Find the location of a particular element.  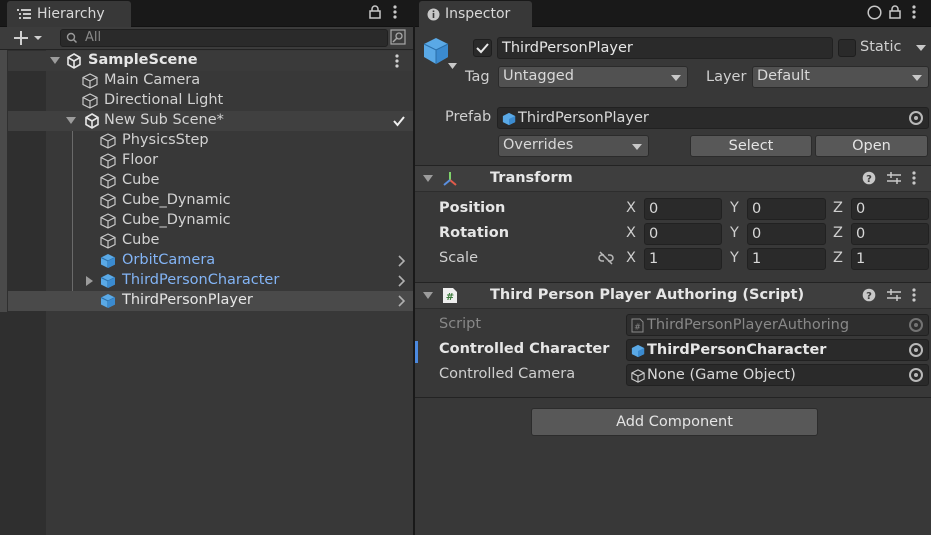

list-item: PhysicsStep is located at coordinates (210, 141).